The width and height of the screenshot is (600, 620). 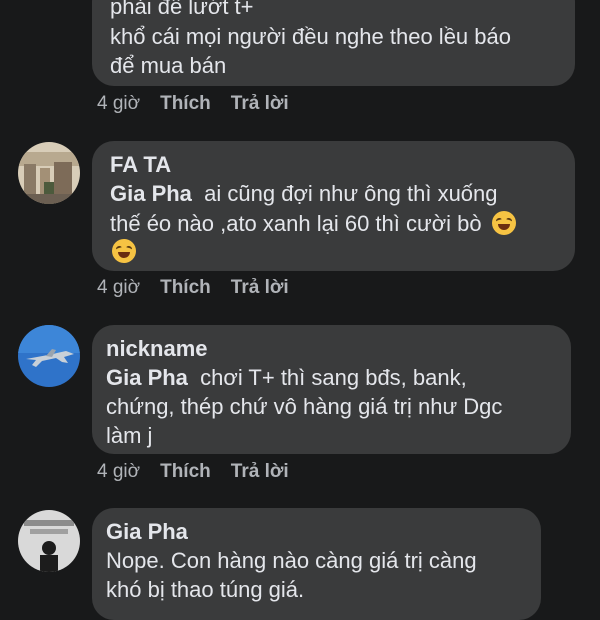 What do you see at coordinates (182, 9) in the screenshot?
I see `comment-text-line: phải để lướt t+` at bounding box center [182, 9].